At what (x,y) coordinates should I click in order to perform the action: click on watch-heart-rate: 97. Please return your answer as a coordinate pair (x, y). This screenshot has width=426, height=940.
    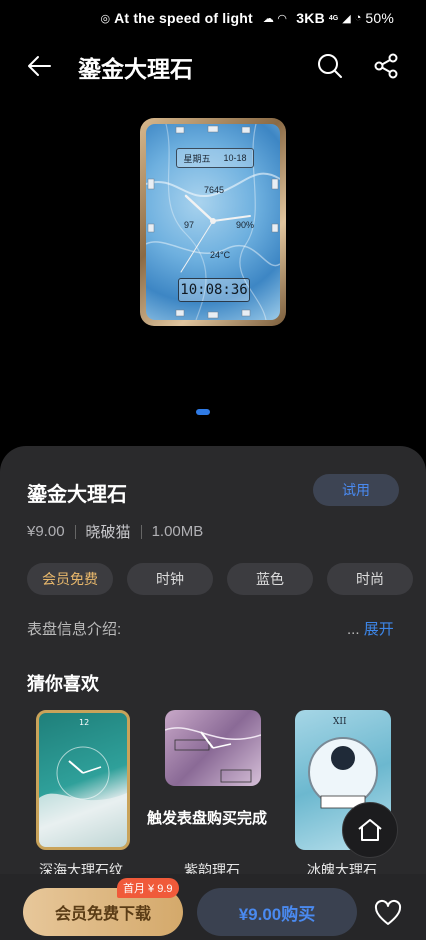
    Looking at the image, I should click on (189, 225).